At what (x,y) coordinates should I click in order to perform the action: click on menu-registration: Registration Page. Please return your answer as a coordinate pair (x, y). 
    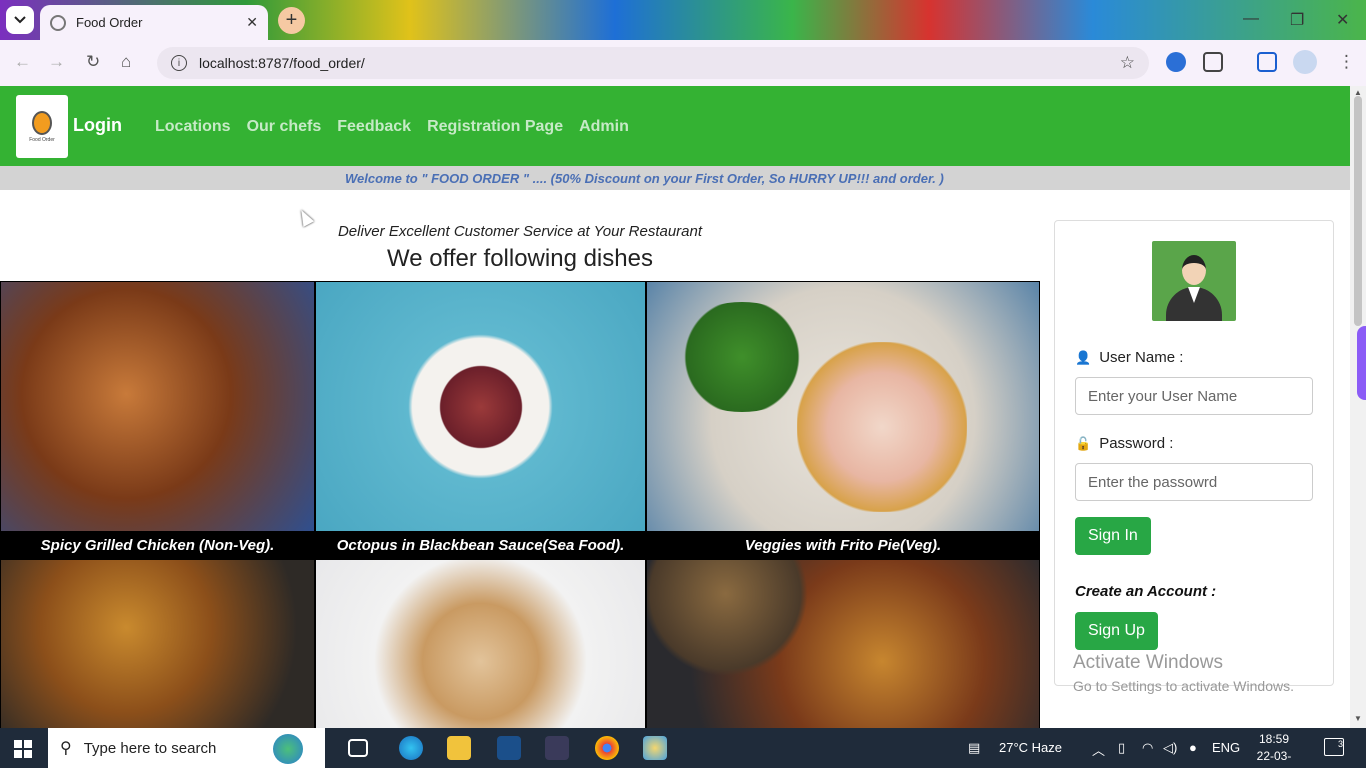
    Looking at the image, I should click on (495, 127).